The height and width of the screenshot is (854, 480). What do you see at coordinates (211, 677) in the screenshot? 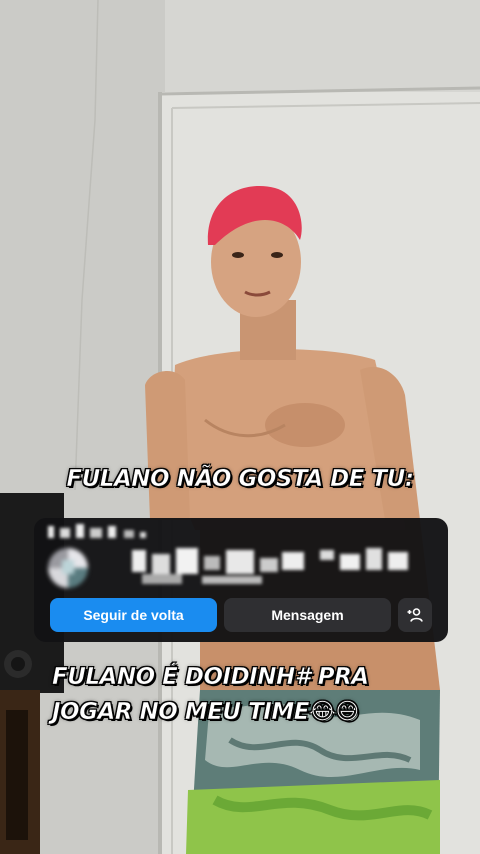
I see `caption-bottom-line-1: FULANO É DOIDINH# PRA` at bounding box center [211, 677].